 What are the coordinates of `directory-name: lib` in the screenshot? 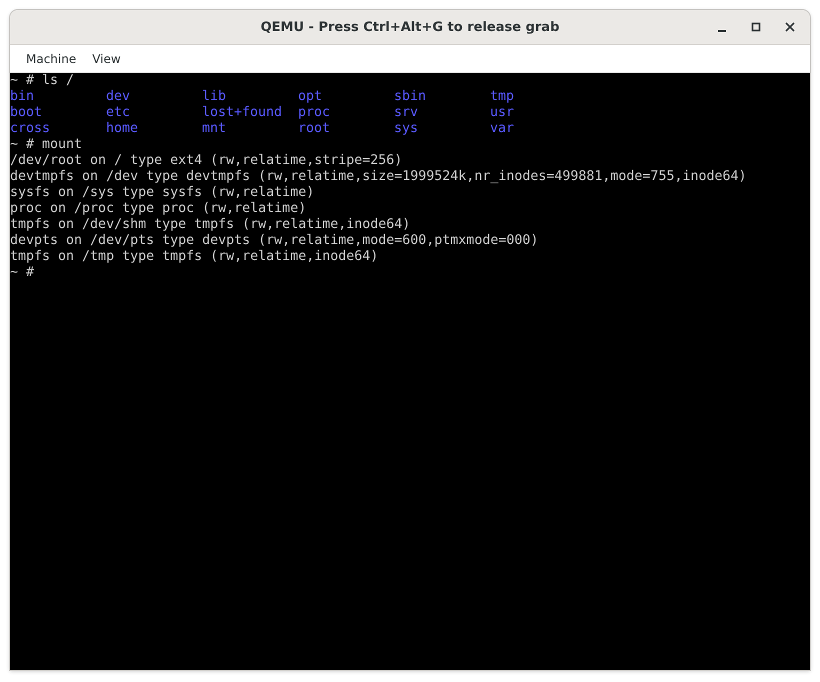 It's located at (214, 96).